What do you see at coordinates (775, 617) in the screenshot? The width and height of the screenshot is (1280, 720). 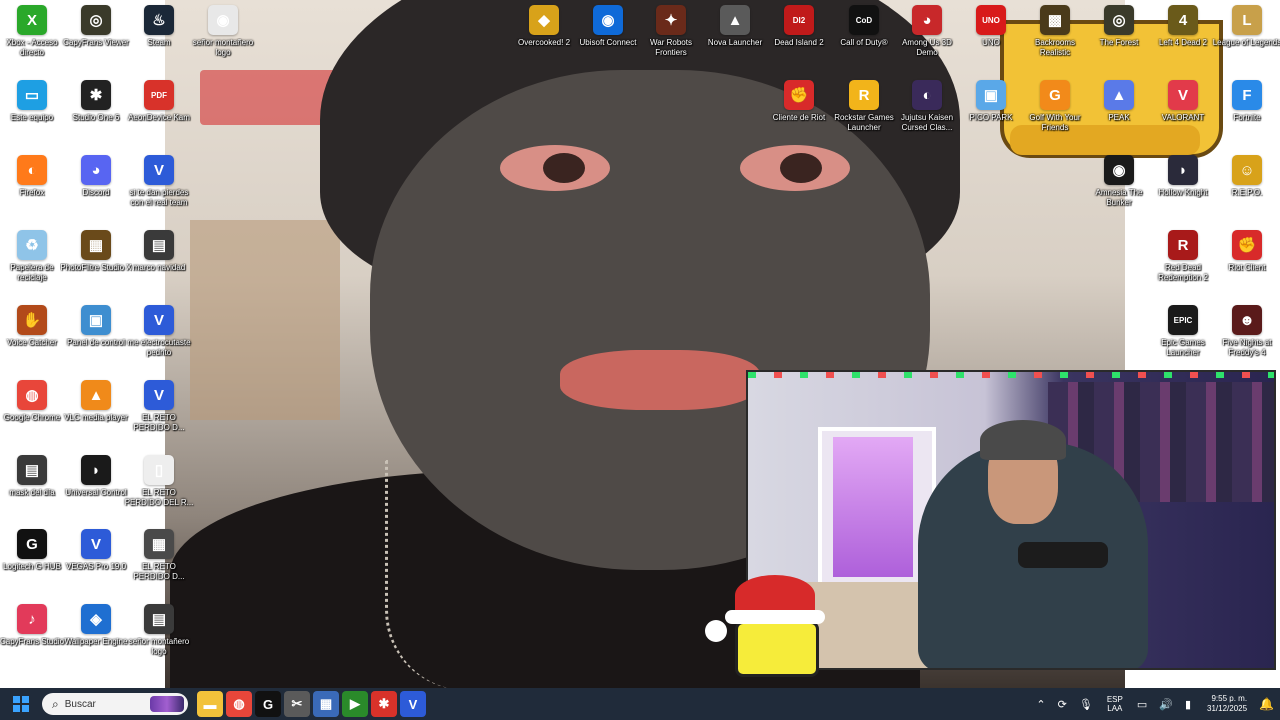 I see `santa-hat-brim` at bounding box center [775, 617].